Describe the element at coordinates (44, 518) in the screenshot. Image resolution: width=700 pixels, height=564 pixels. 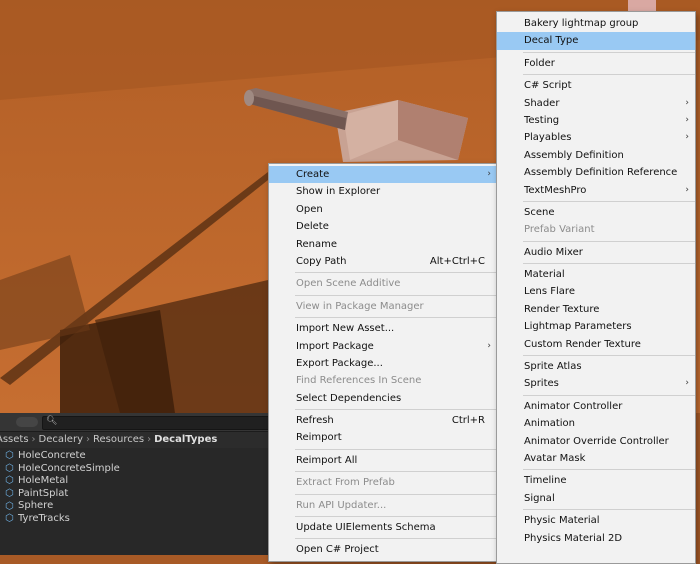
I see `asset-name: TyreTracks` at that location.